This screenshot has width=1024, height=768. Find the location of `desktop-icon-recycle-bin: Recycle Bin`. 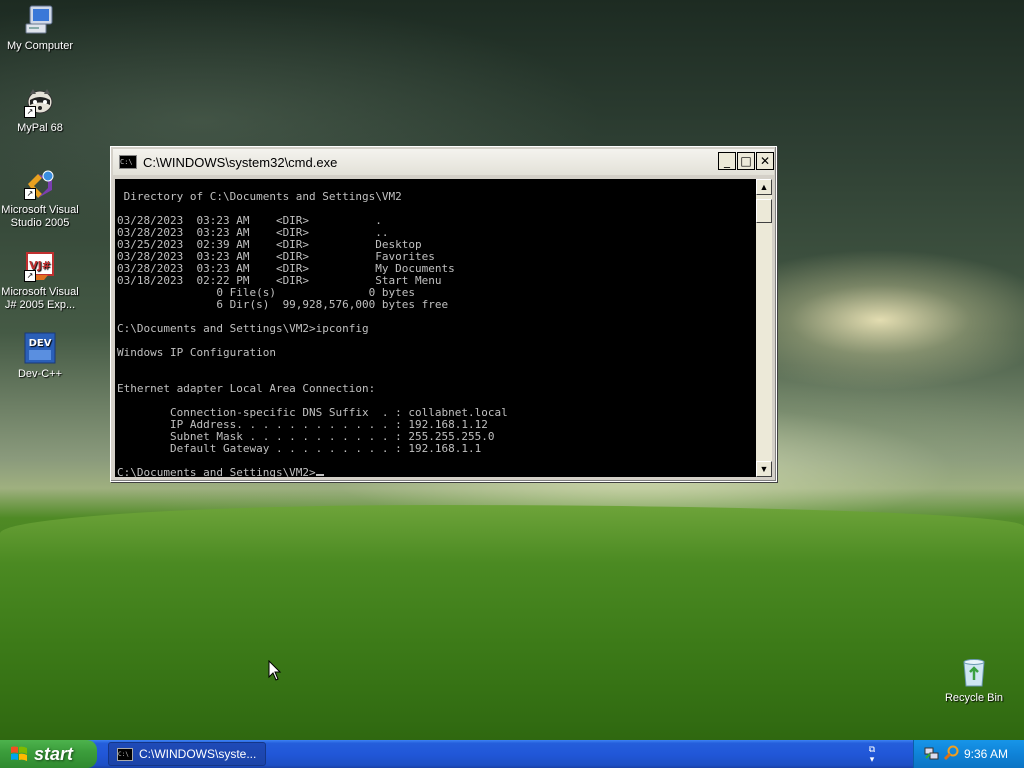

desktop-icon-recycle-bin: Recycle Bin is located at coordinates (974, 680).